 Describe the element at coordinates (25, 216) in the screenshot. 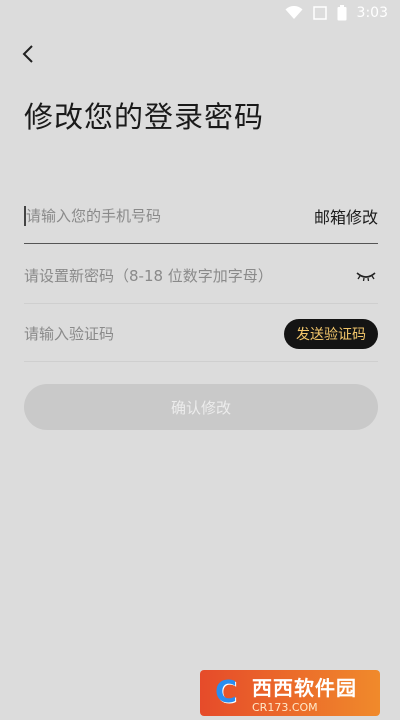

I see `text-caret` at that location.